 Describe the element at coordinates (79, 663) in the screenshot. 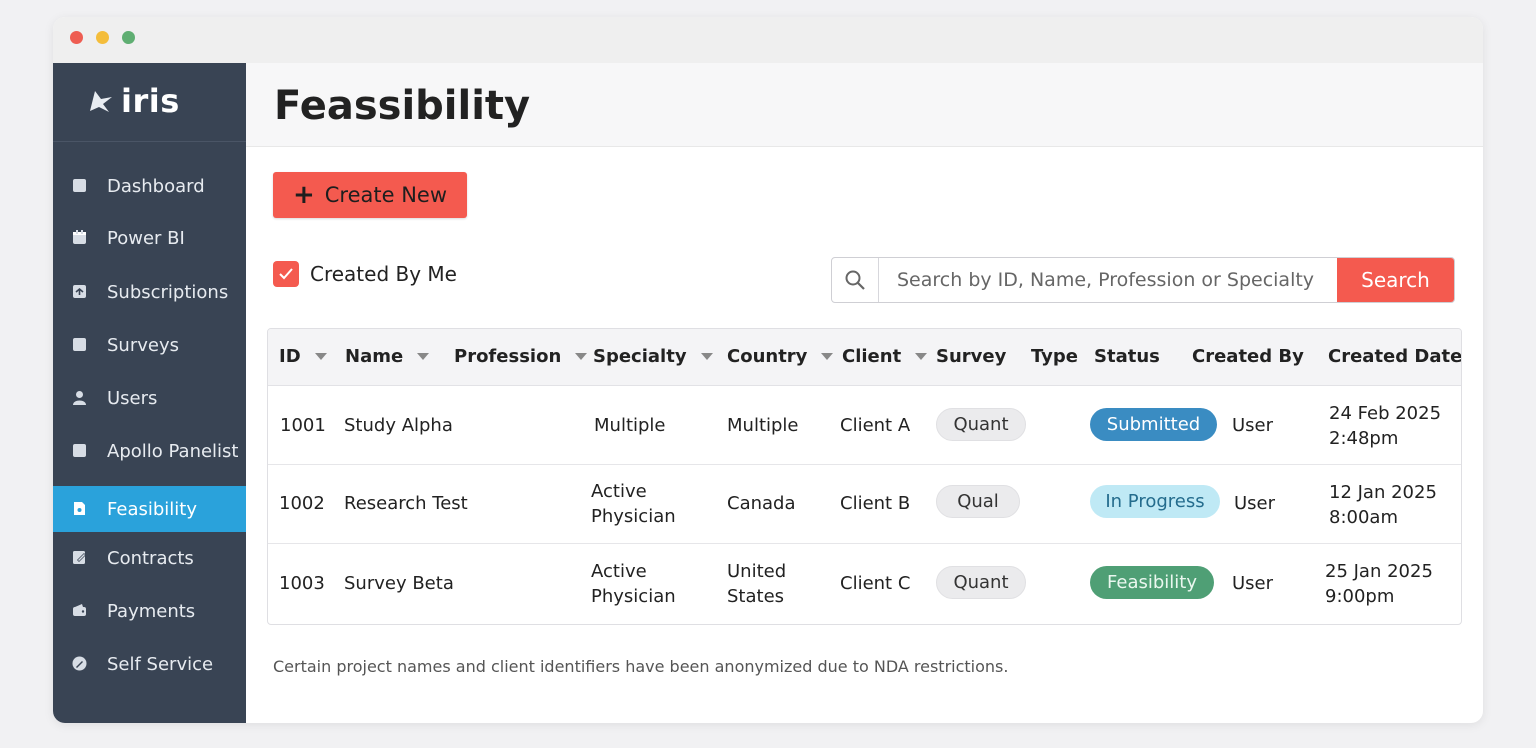

I see `pencil-circle-icon` at that location.